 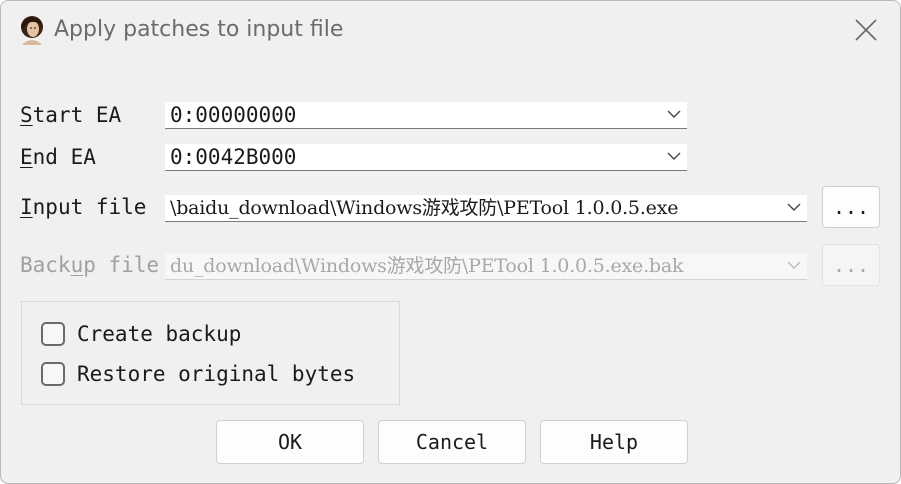 I want to click on start-ea-label: Start EA, so click(x=71, y=115).